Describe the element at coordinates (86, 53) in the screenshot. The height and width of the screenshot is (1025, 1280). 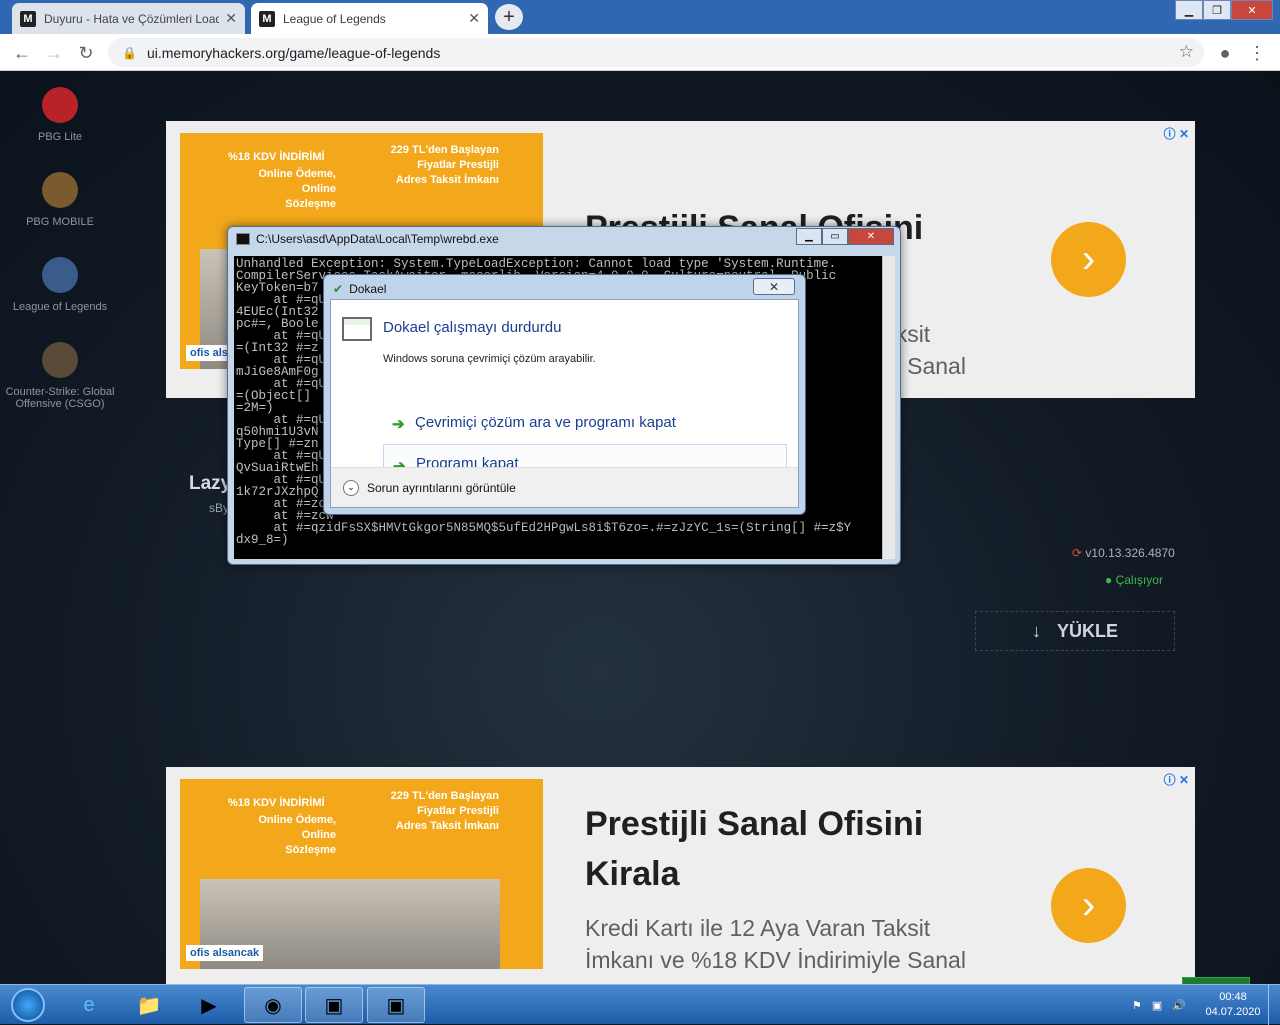
I see `reload-icon: ↻` at that location.